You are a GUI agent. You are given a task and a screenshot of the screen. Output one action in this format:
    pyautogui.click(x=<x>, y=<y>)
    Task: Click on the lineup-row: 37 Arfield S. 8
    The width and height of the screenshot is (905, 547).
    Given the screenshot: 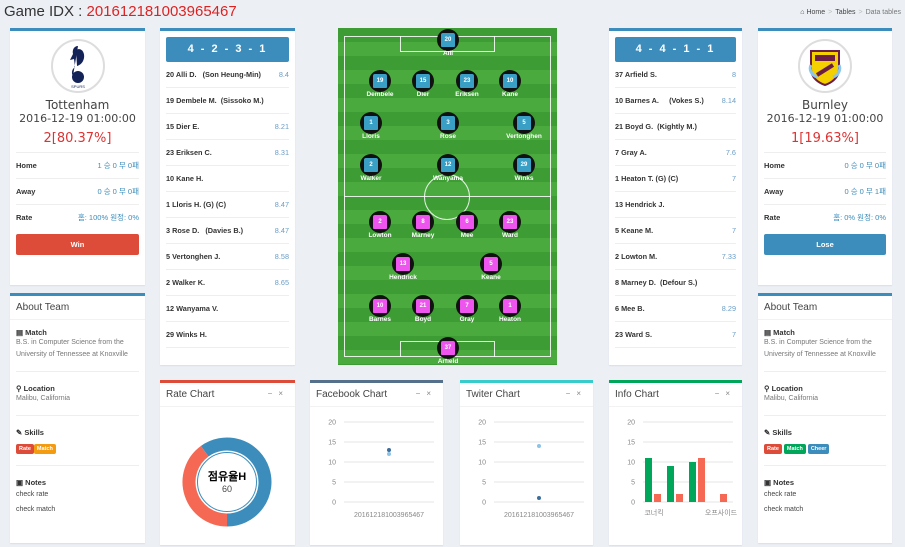 What is the action you would take?
    pyautogui.click(x=675, y=75)
    